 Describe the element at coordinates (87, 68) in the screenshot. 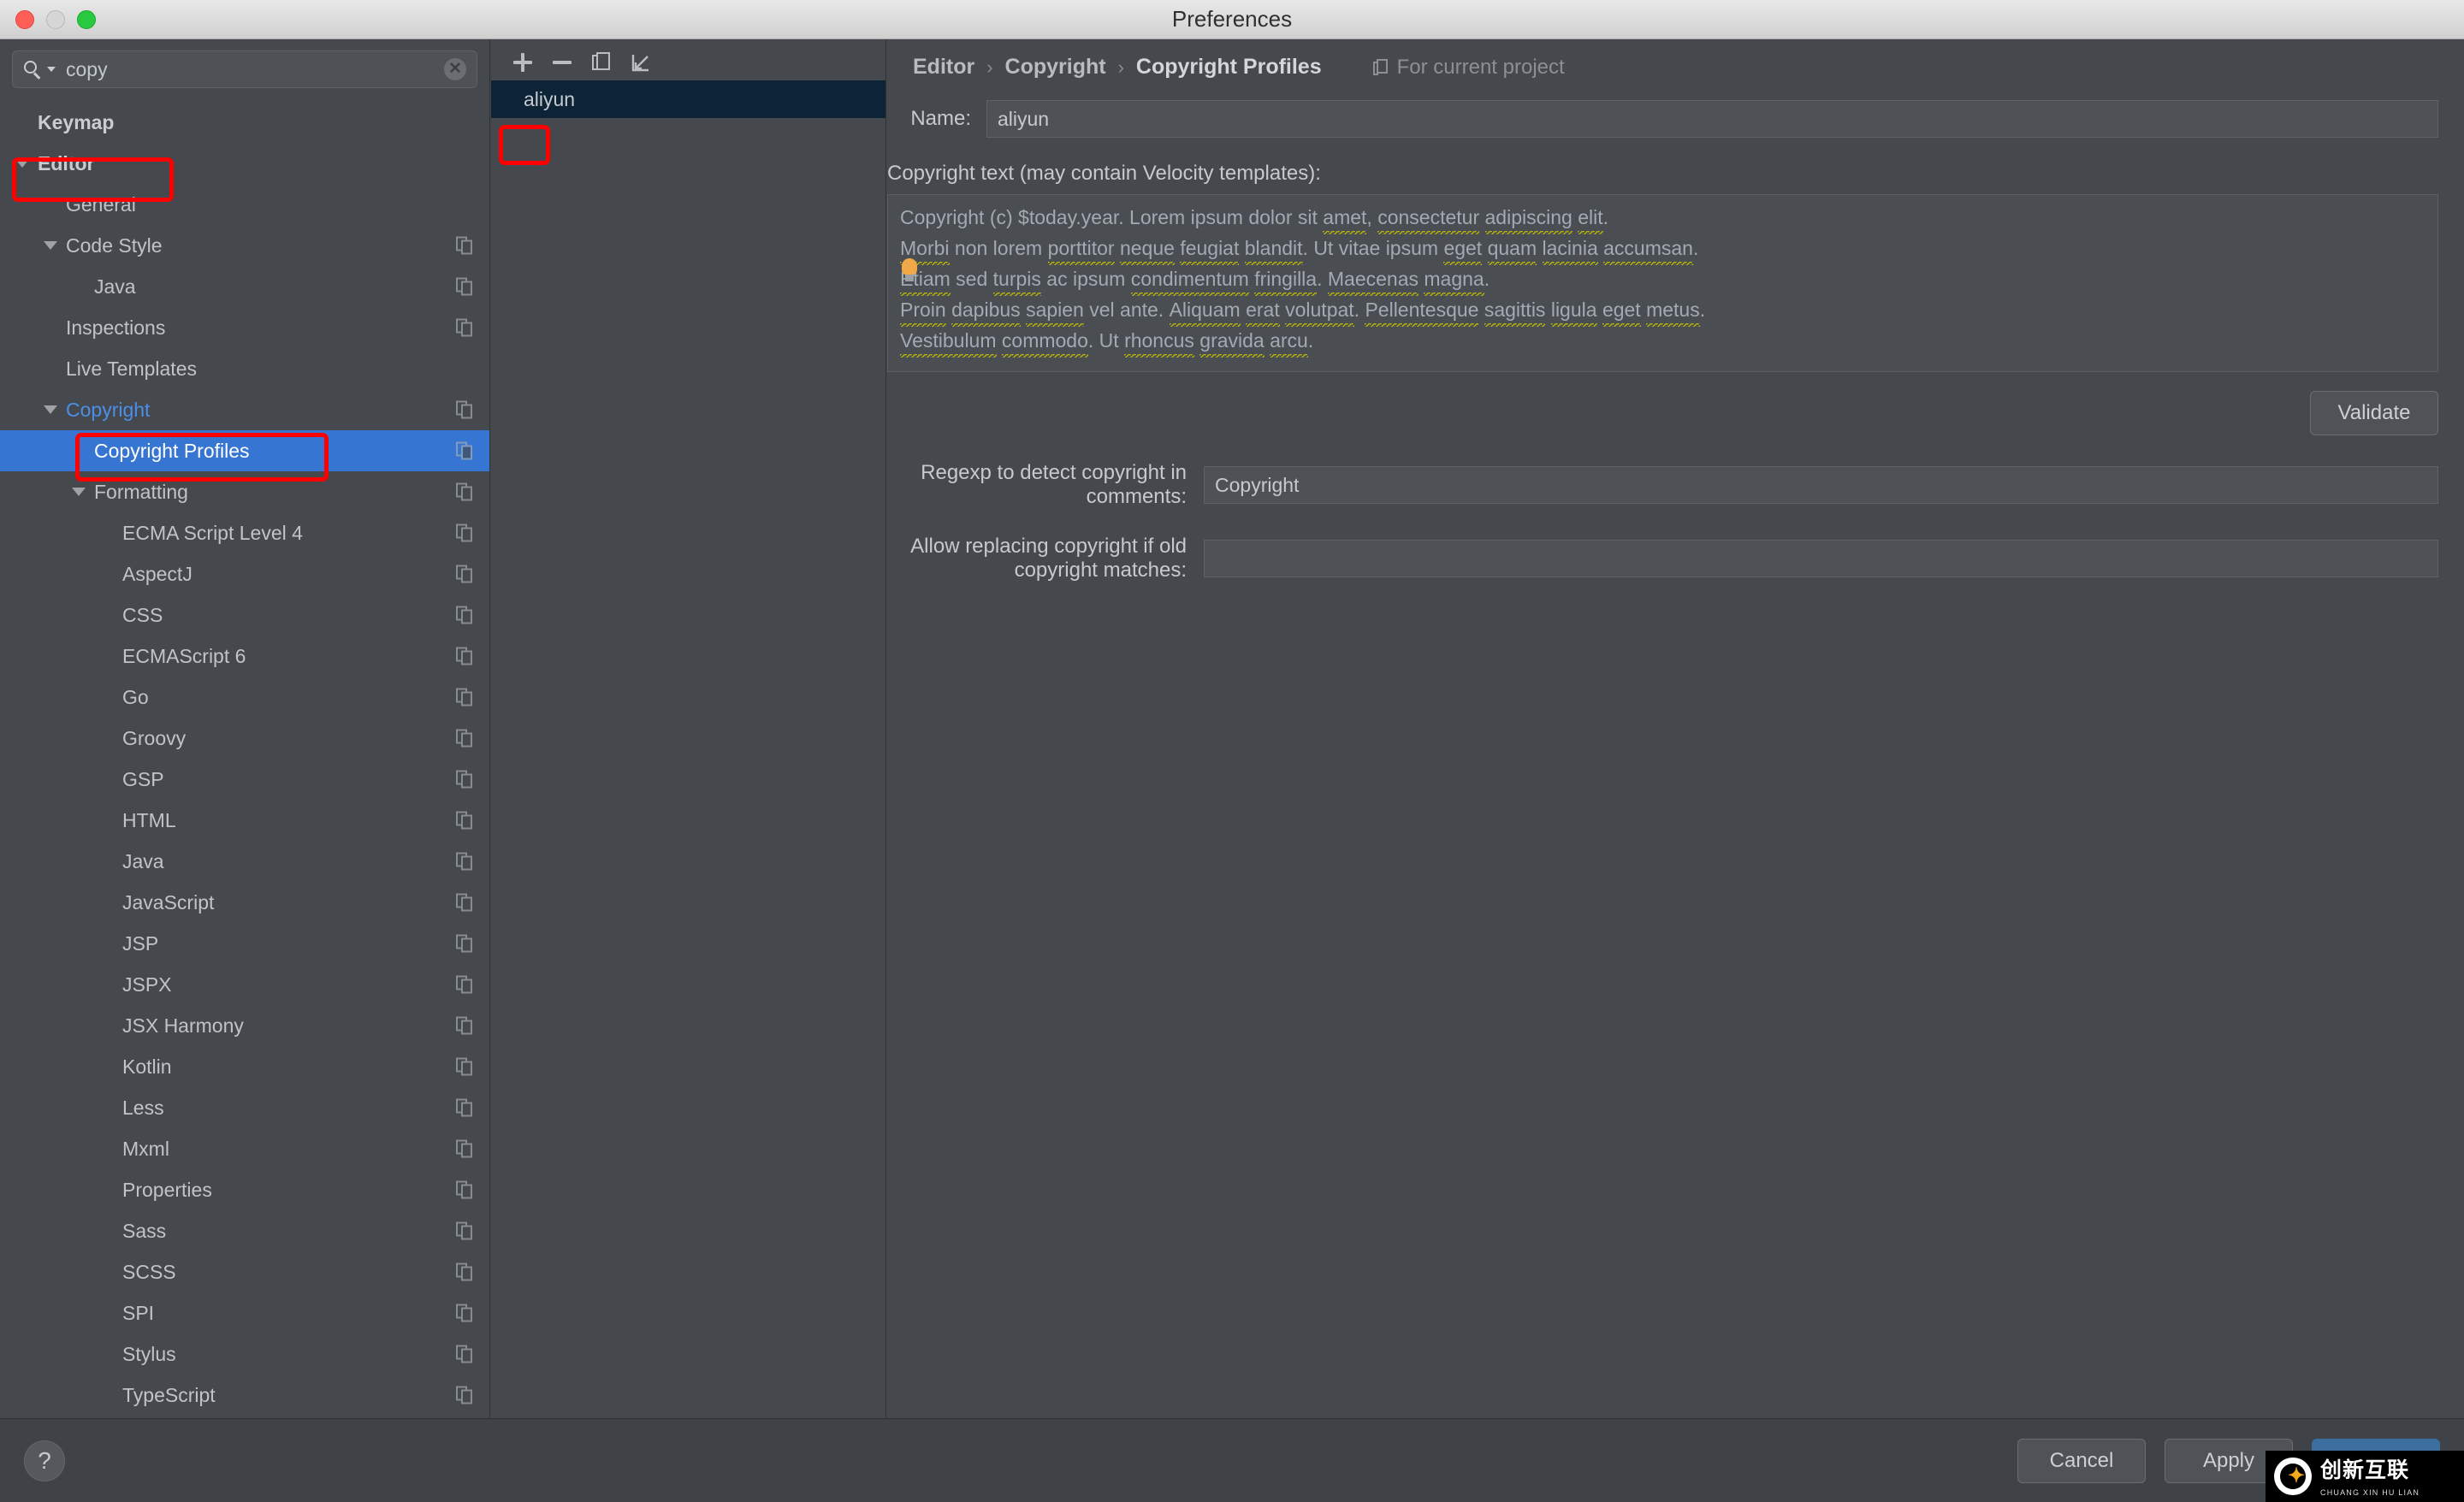

I see `search-input-value: copy` at that location.